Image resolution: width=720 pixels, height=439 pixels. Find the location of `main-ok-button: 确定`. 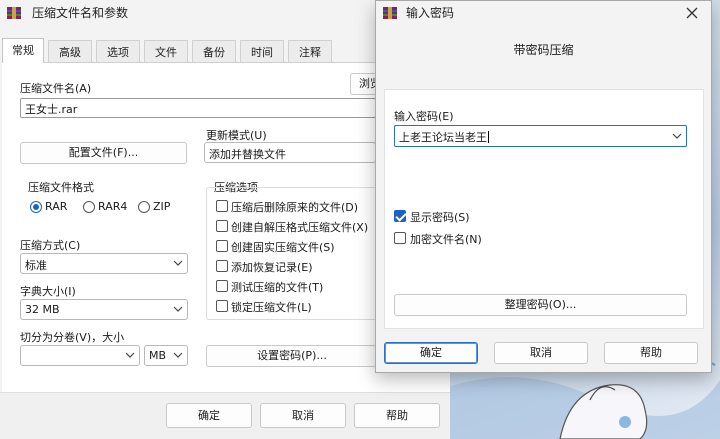

main-ok-button: 确定 is located at coordinates (209, 415).